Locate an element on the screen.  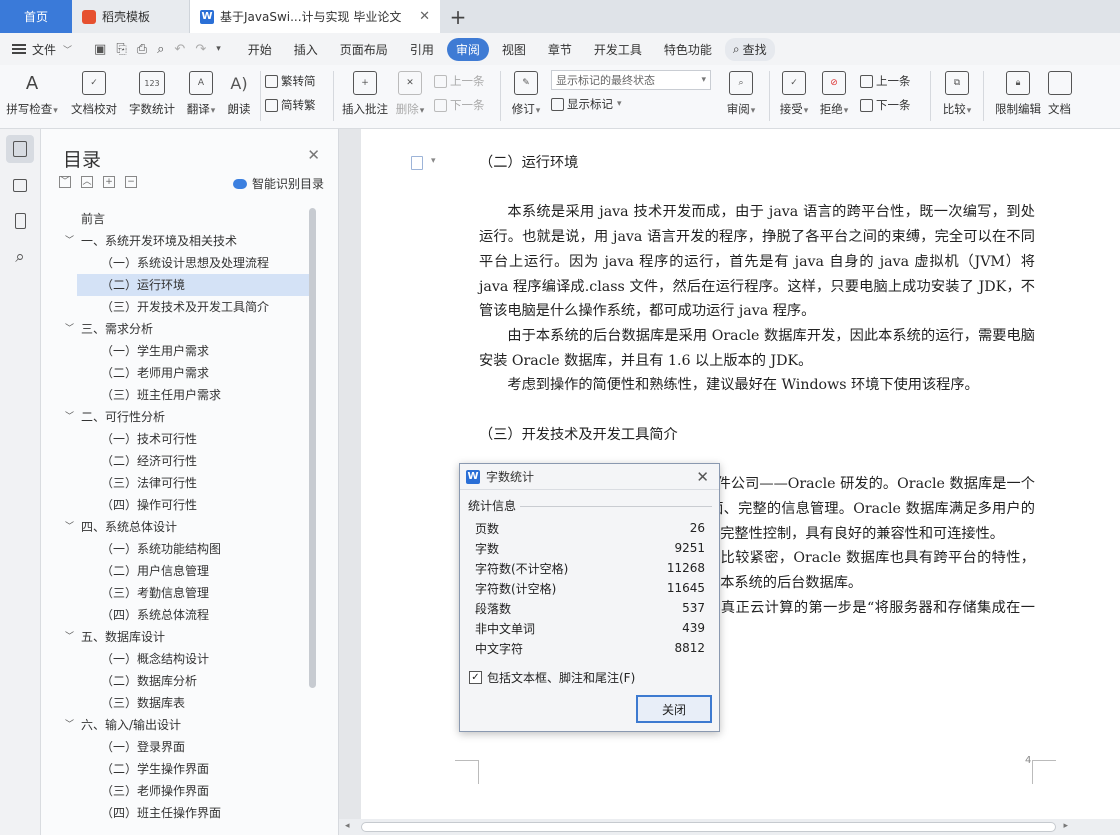
menu-layout: 页面布局 is located at coordinates (364, 49).